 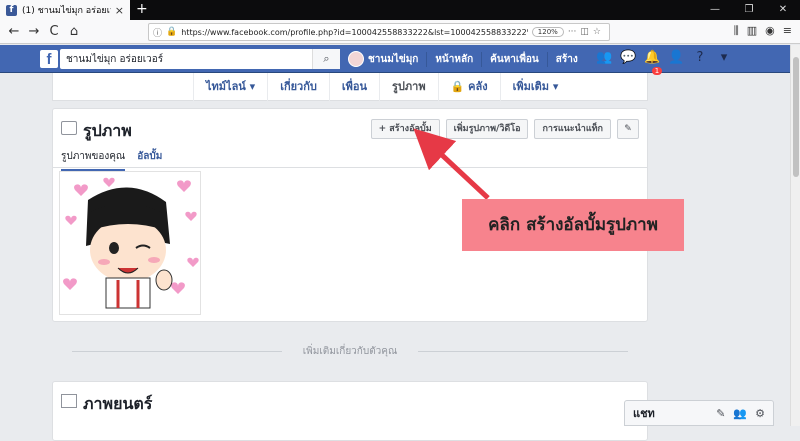 I want to click on maruko-sticker-image, so click(x=131, y=243).